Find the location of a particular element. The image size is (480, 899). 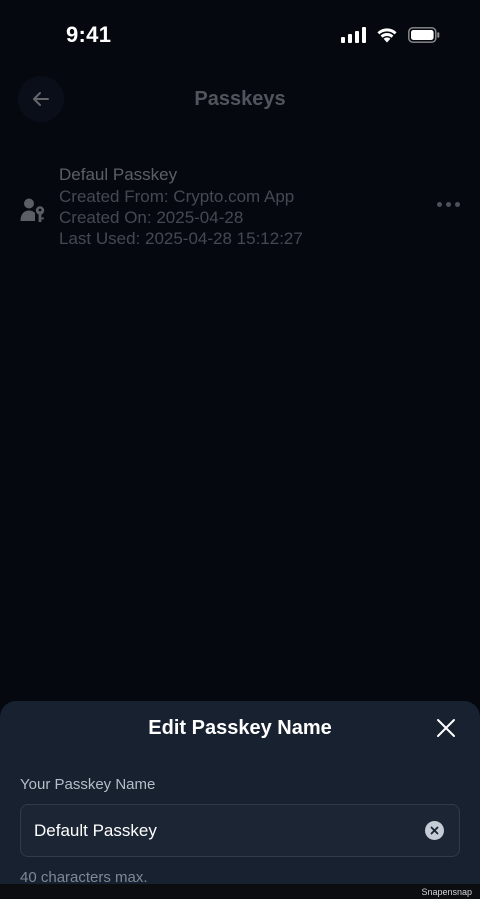

status-icons is located at coordinates (390, 34).